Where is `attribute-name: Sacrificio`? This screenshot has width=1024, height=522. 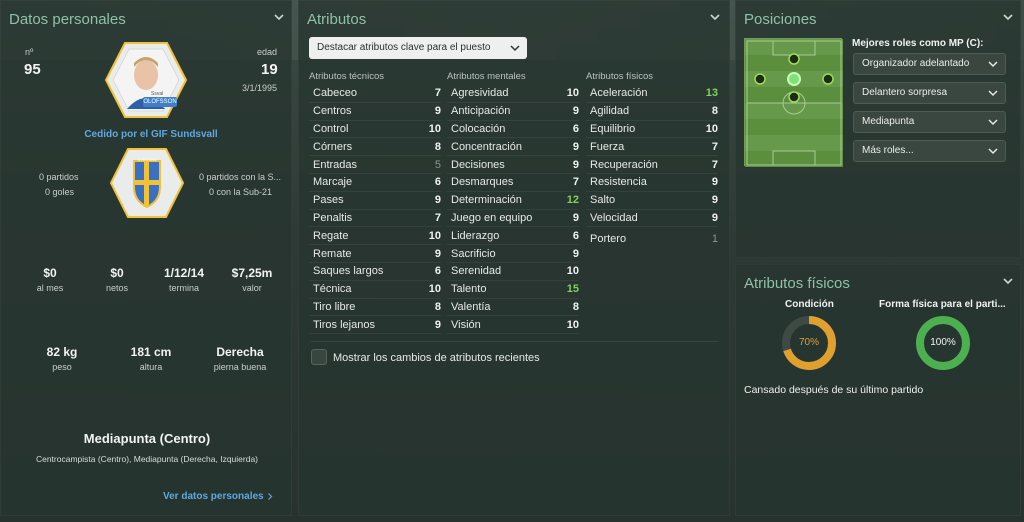
attribute-name: Sacrificio is located at coordinates (473, 253).